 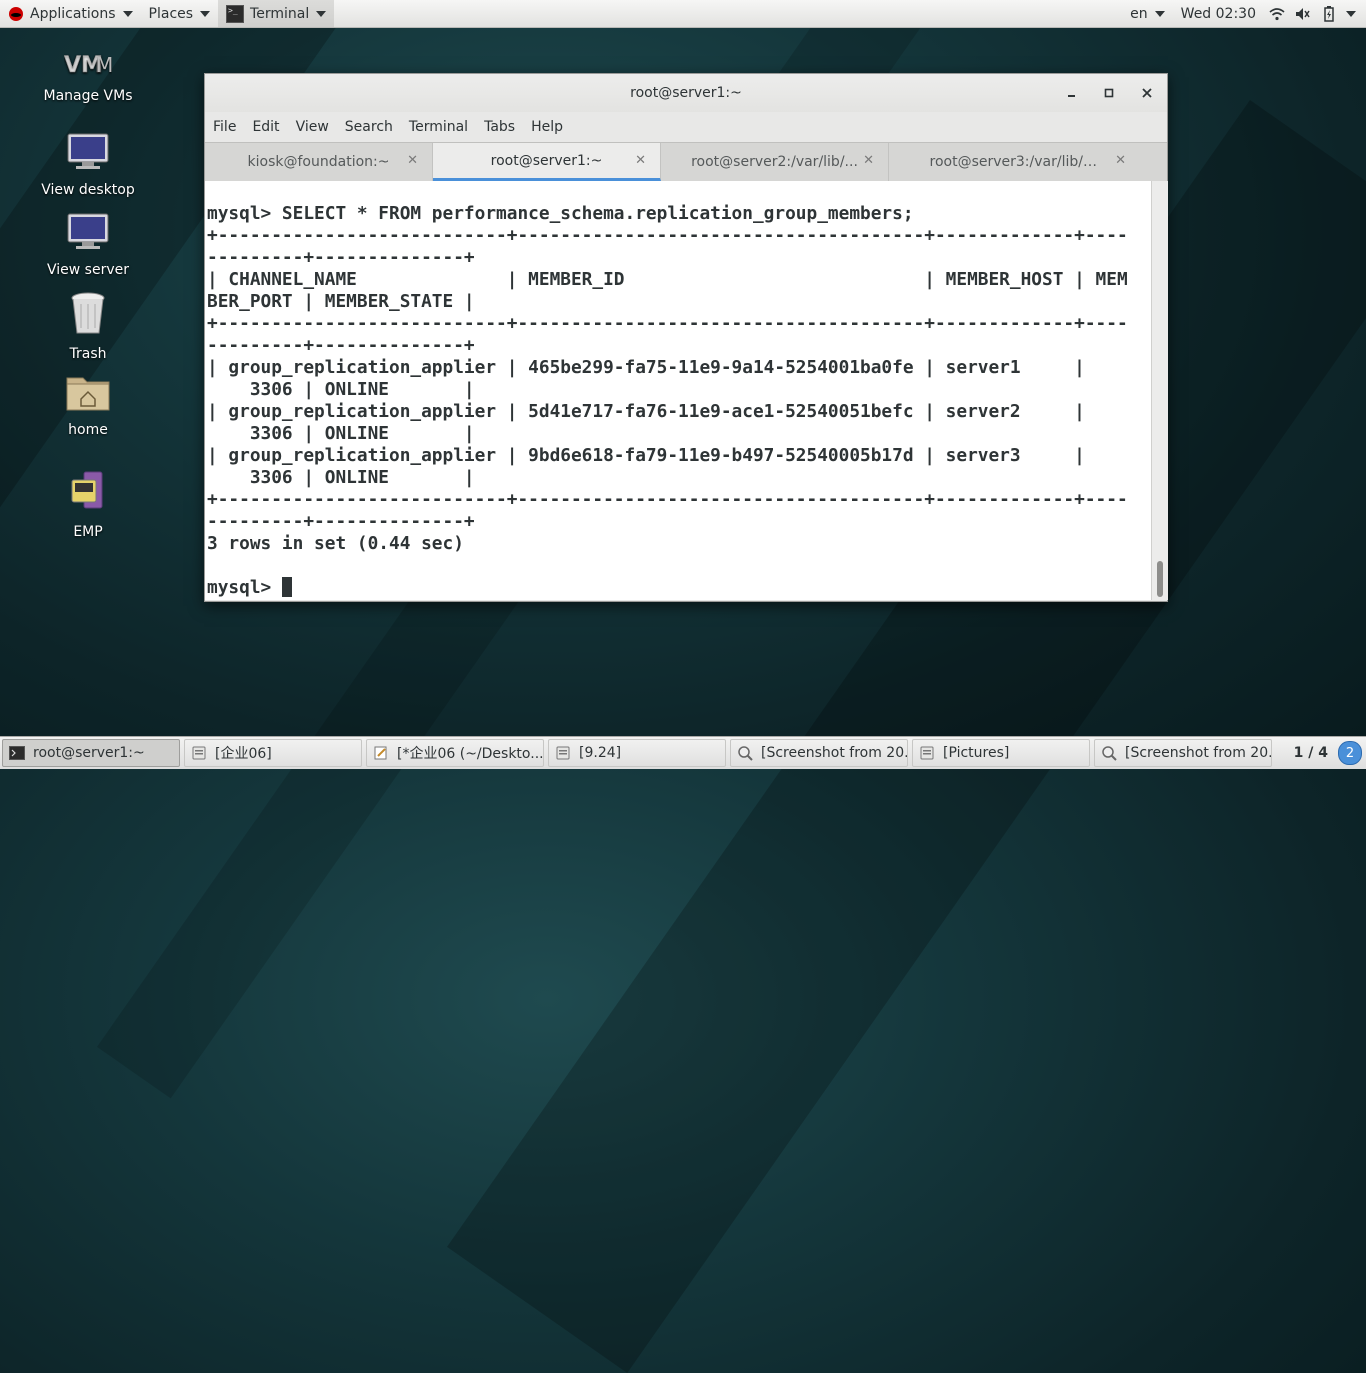 What do you see at coordinates (88, 532) in the screenshot?
I see `desktop-icon-label: EMP` at bounding box center [88, 532].